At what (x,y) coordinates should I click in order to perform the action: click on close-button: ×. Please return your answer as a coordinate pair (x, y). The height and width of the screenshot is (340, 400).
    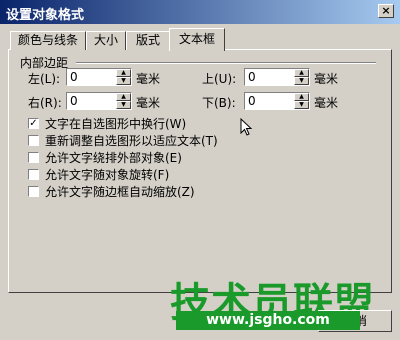
    Looking at the image, I should click on (386, 11).